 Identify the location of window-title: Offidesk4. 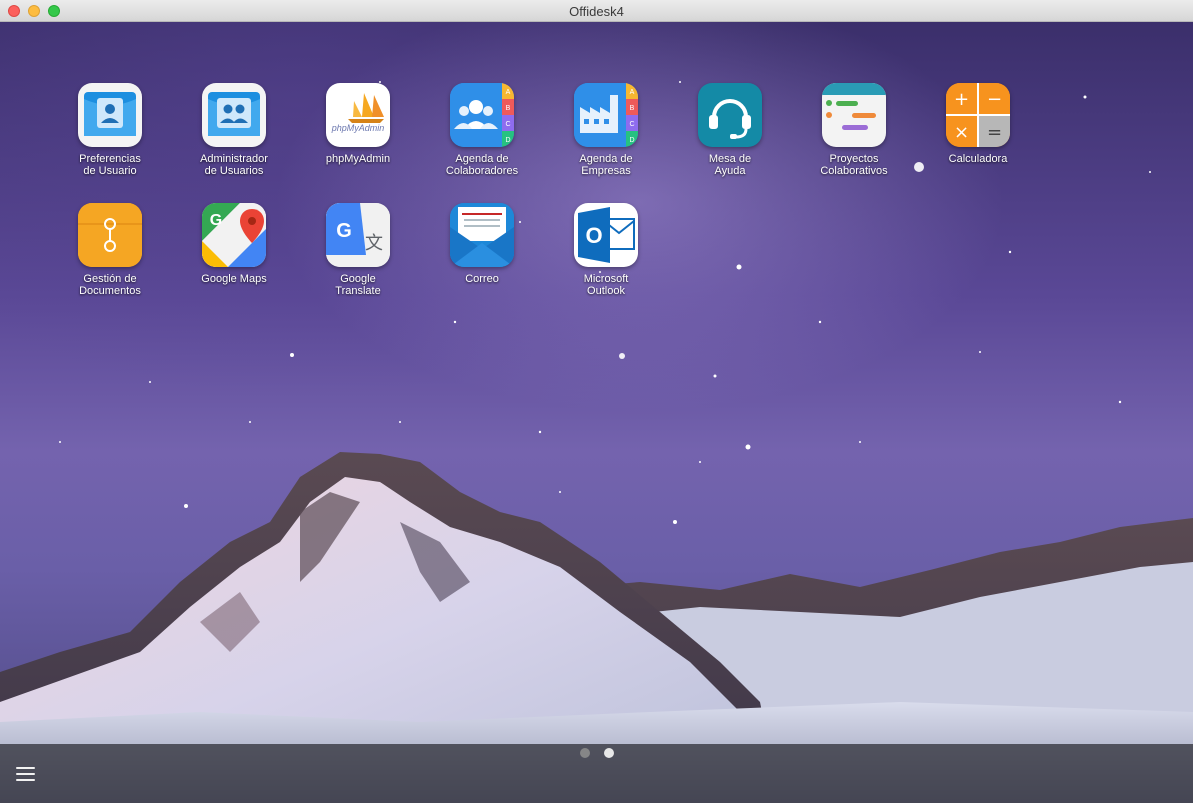
(596, 11).